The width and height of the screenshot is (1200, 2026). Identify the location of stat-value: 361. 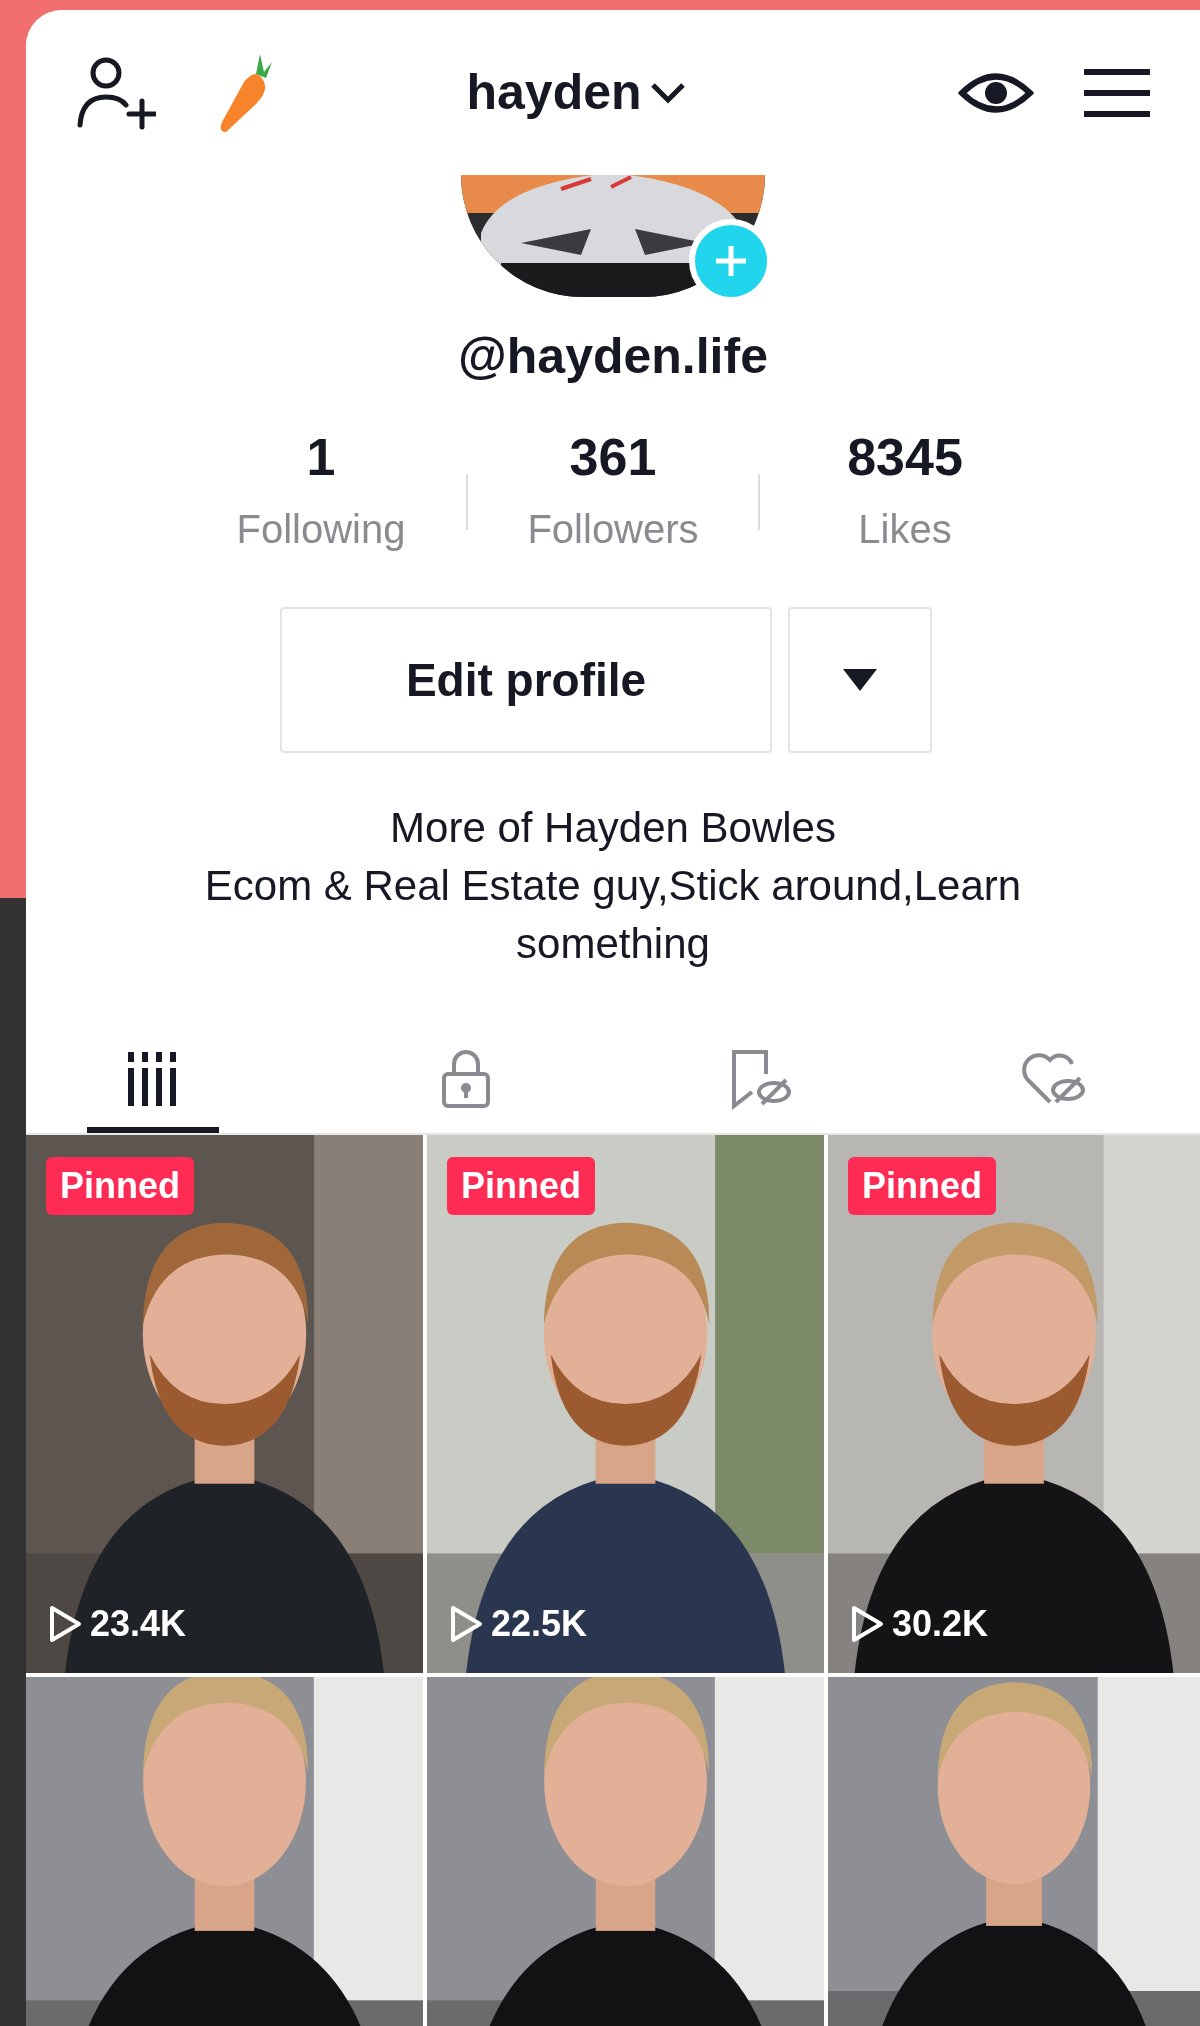
(613, 457).